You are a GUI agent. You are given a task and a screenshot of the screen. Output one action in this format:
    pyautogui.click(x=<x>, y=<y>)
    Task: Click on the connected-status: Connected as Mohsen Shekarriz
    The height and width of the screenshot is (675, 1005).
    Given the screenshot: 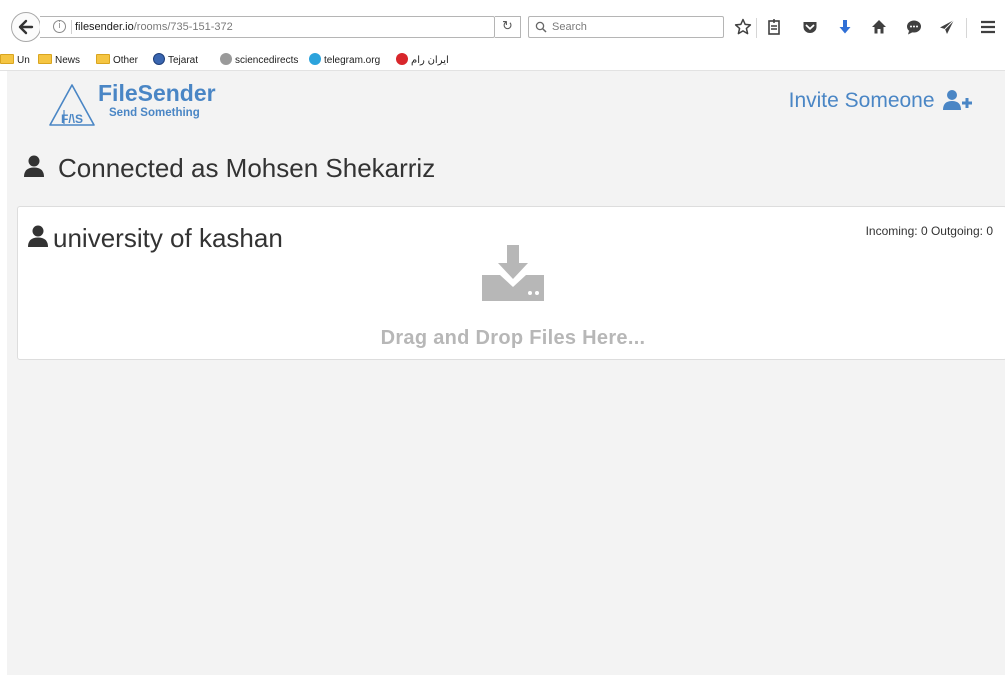 What is the action you would take?
    pyautogui.click(x=229, y=168)
    